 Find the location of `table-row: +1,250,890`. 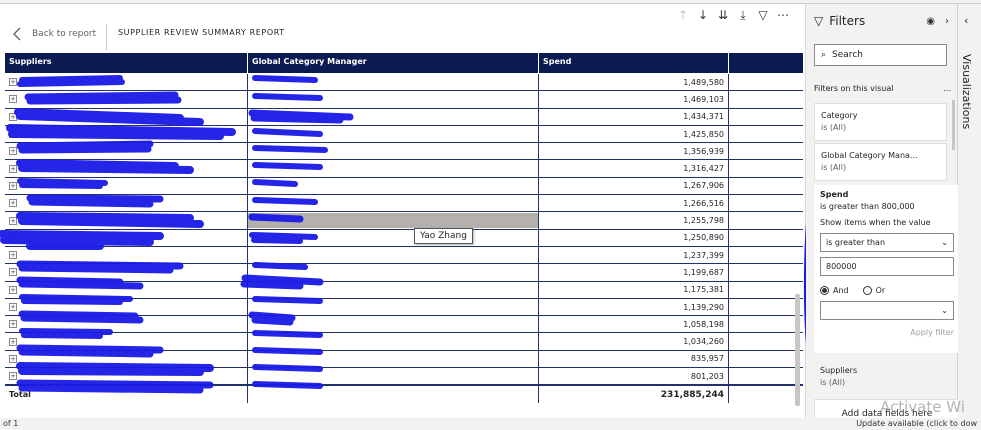

table-row: +1,250,890 is located at coordinates (404, 238).